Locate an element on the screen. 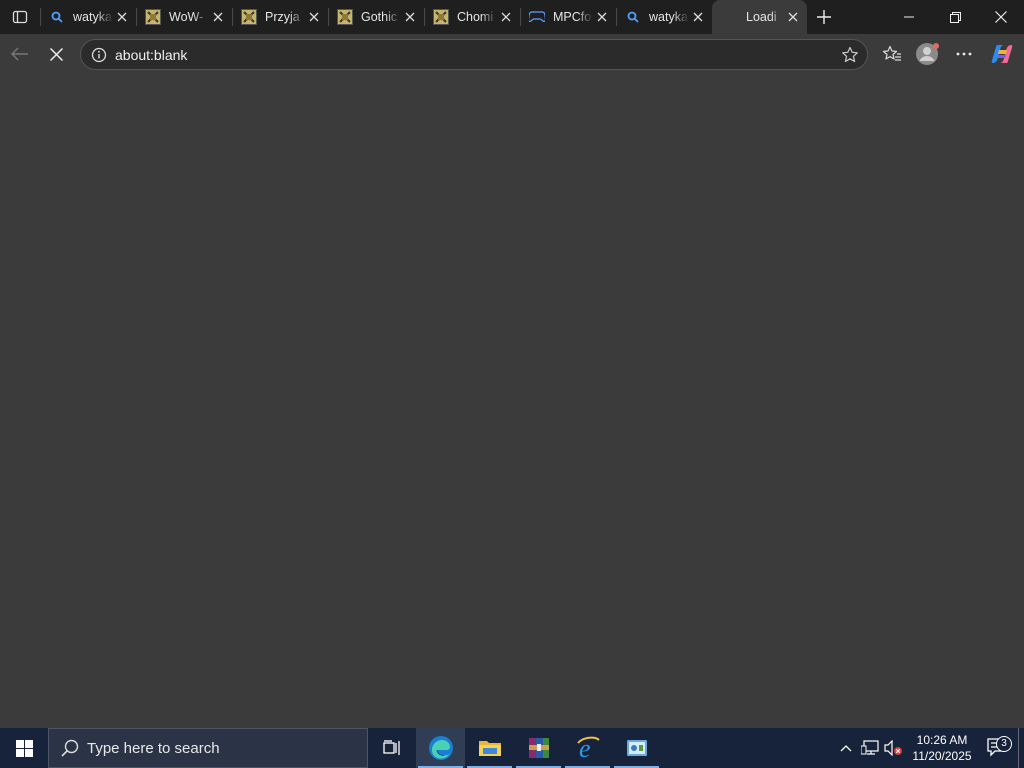 This screenshot has width=1024, height=768. browser-toolbar: about:blank is located at coordinates (512, 54).